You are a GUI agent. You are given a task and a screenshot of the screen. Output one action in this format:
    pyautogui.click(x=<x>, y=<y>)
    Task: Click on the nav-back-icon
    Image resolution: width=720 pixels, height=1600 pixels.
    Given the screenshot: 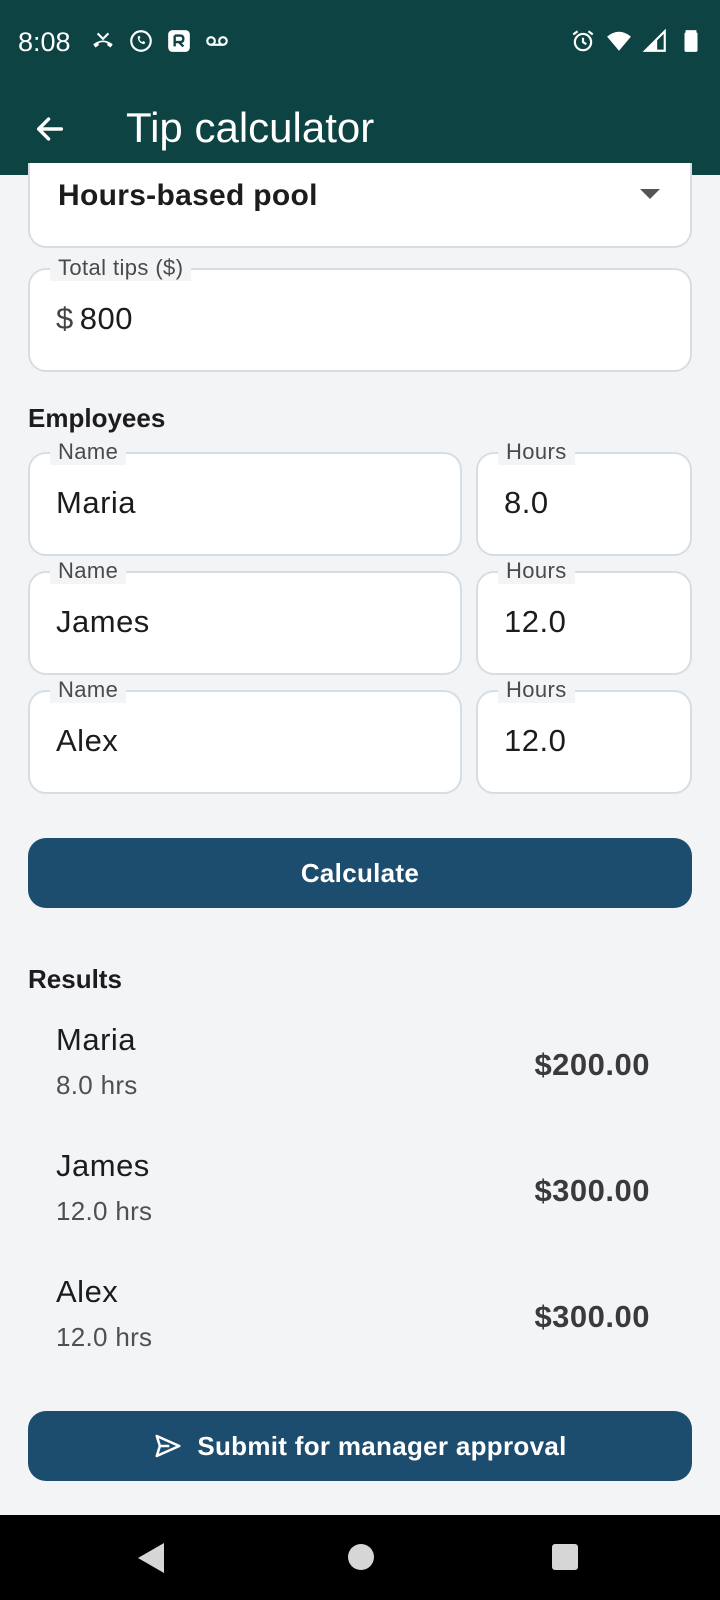 What is the action you would take?
    pyautogui.click(x=151, y=1558)
    